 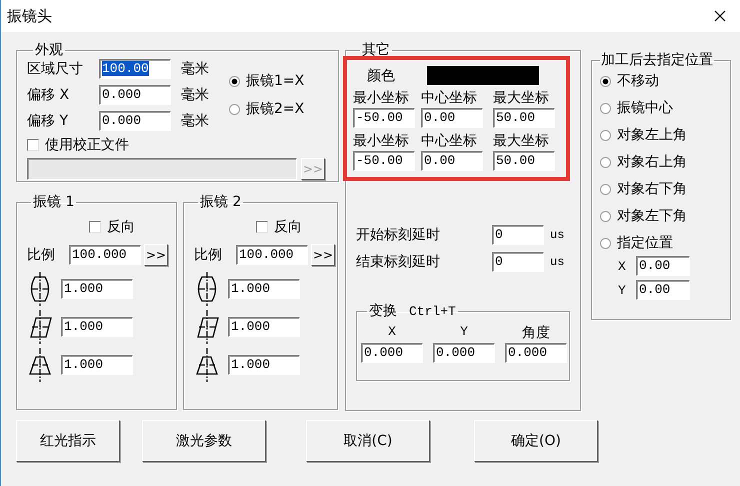 What do you see at coordinates (381, 75) in the screenshot?
I see `field-label: 颜色` at bounding box center [381, 75].